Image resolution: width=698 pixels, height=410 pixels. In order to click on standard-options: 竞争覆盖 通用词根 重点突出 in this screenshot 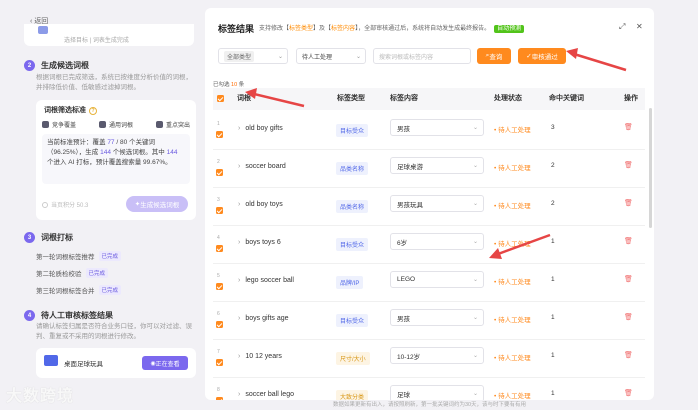, I will do `click(116, 124)`.